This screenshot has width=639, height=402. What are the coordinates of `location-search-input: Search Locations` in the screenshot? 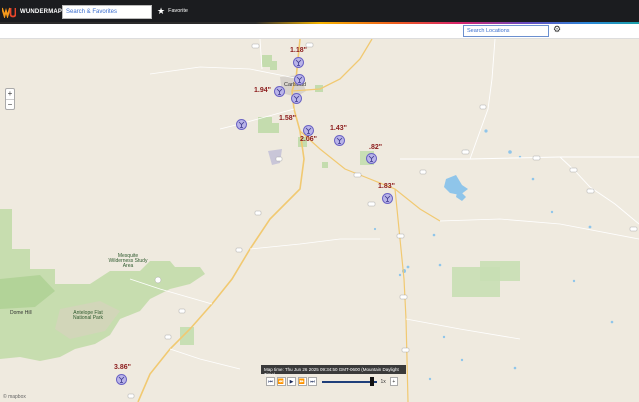 It's located at (506, 31).